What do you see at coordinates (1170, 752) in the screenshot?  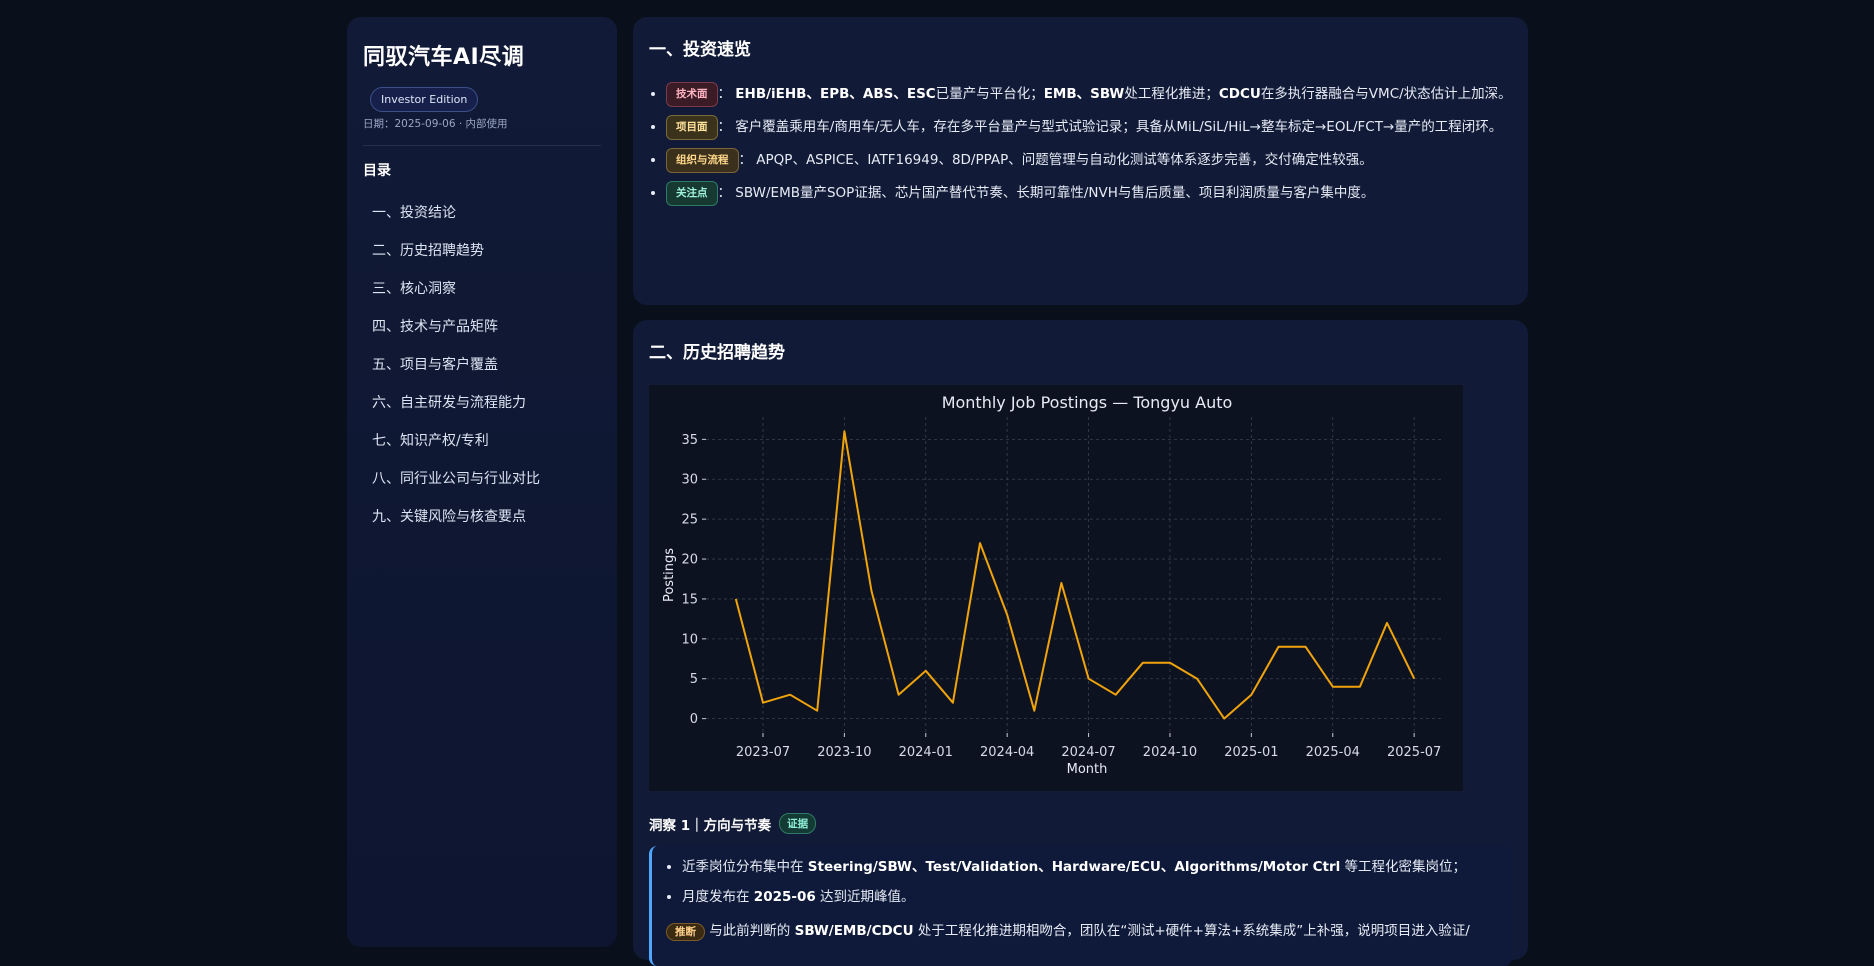 I see `x-tick-label: 2024-10` at bounding box center [1170, 752].